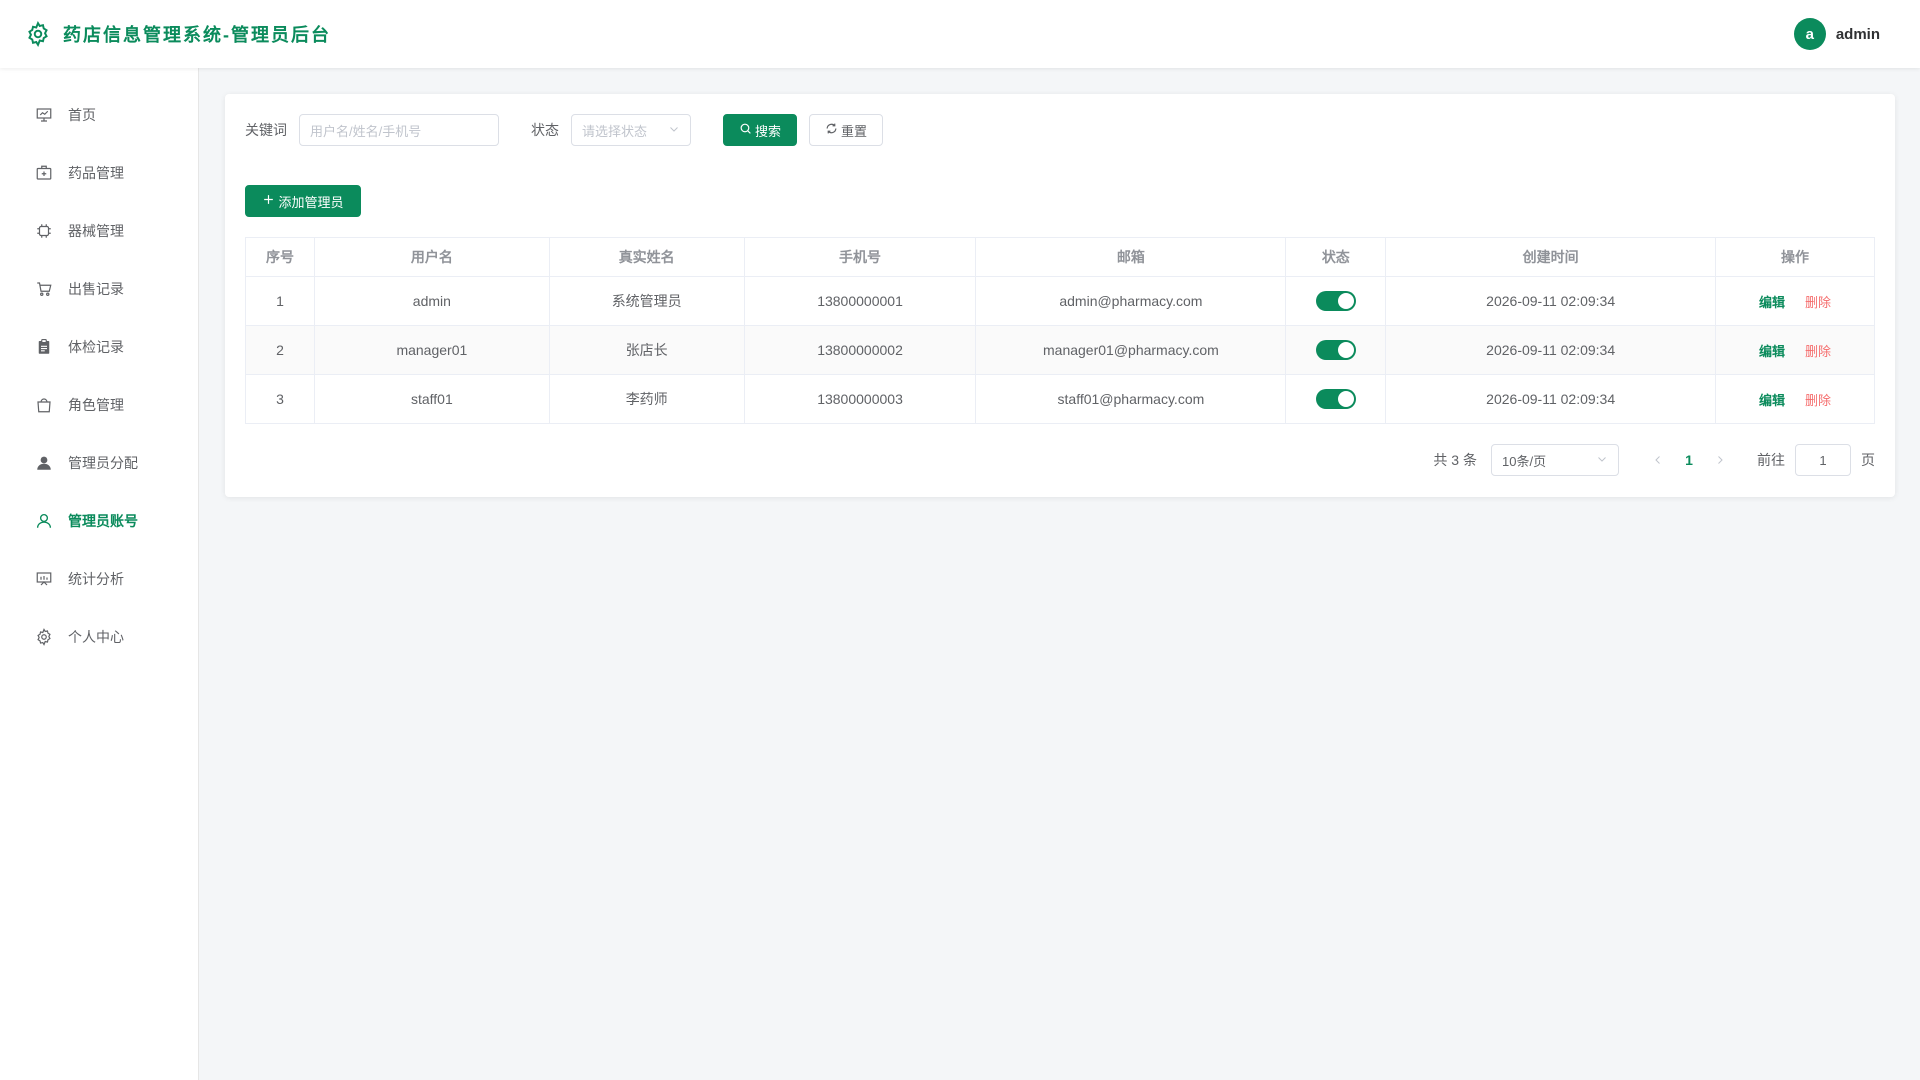  I want to click on sidebar-item-label: 器械管理, so click(96, 231).